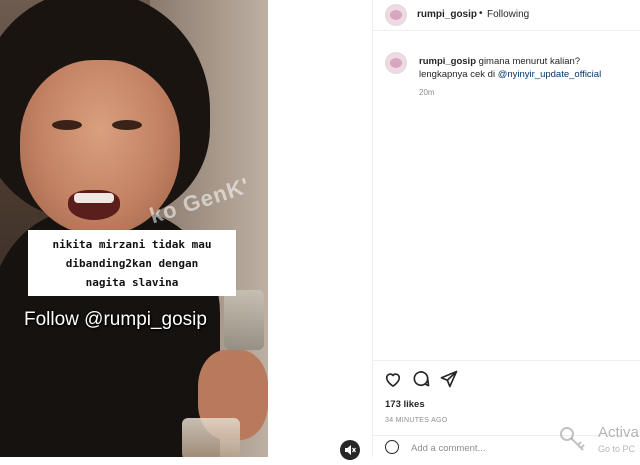  What do you see at coordinates (405, 404) in the screenshot?
I see `likes-count: 173 likes` at bounding box center [405, 404].